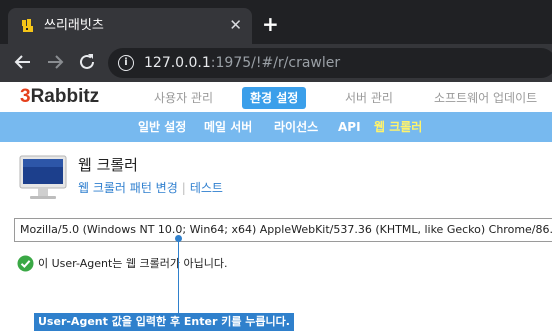  I want to click on app-header: 3Rabbitz 사용자 관리 환경 설정 서버 관리 소프트웨어 업데이트, so click(276, 97).